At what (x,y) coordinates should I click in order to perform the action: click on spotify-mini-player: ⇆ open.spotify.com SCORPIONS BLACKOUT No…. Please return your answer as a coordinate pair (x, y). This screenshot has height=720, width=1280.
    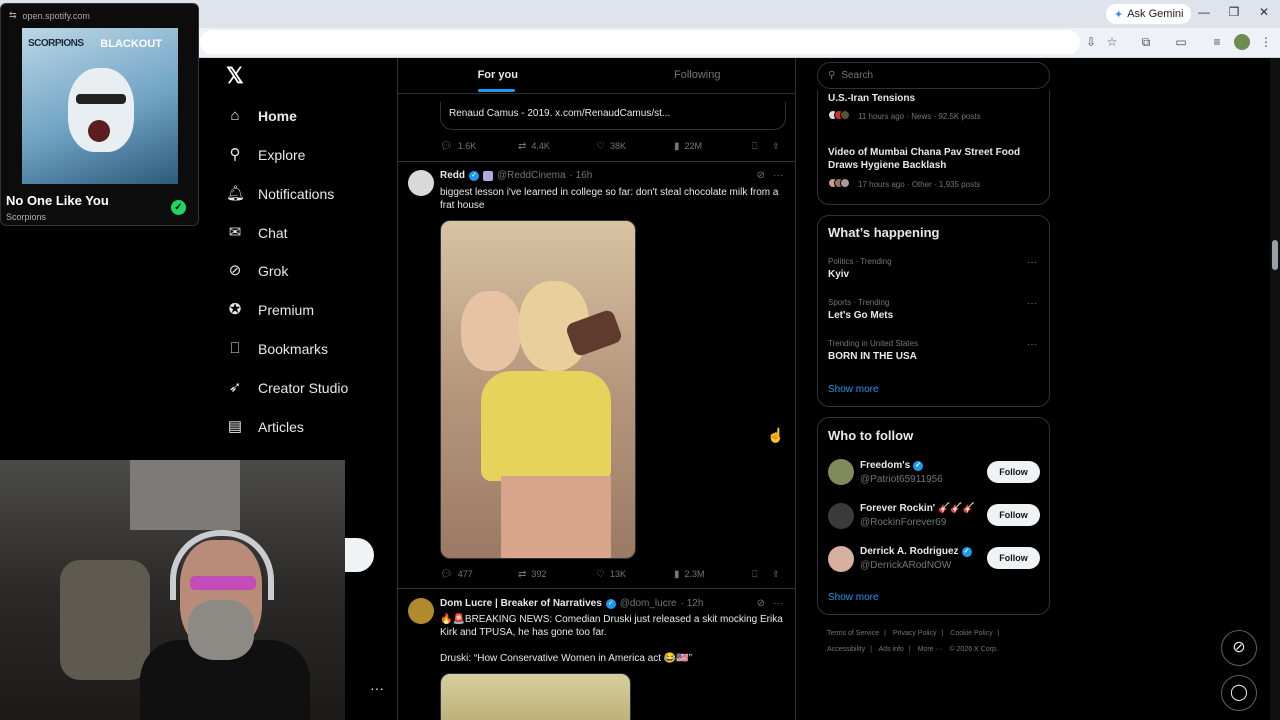
    Looking at the image, I should click on (99, 114).